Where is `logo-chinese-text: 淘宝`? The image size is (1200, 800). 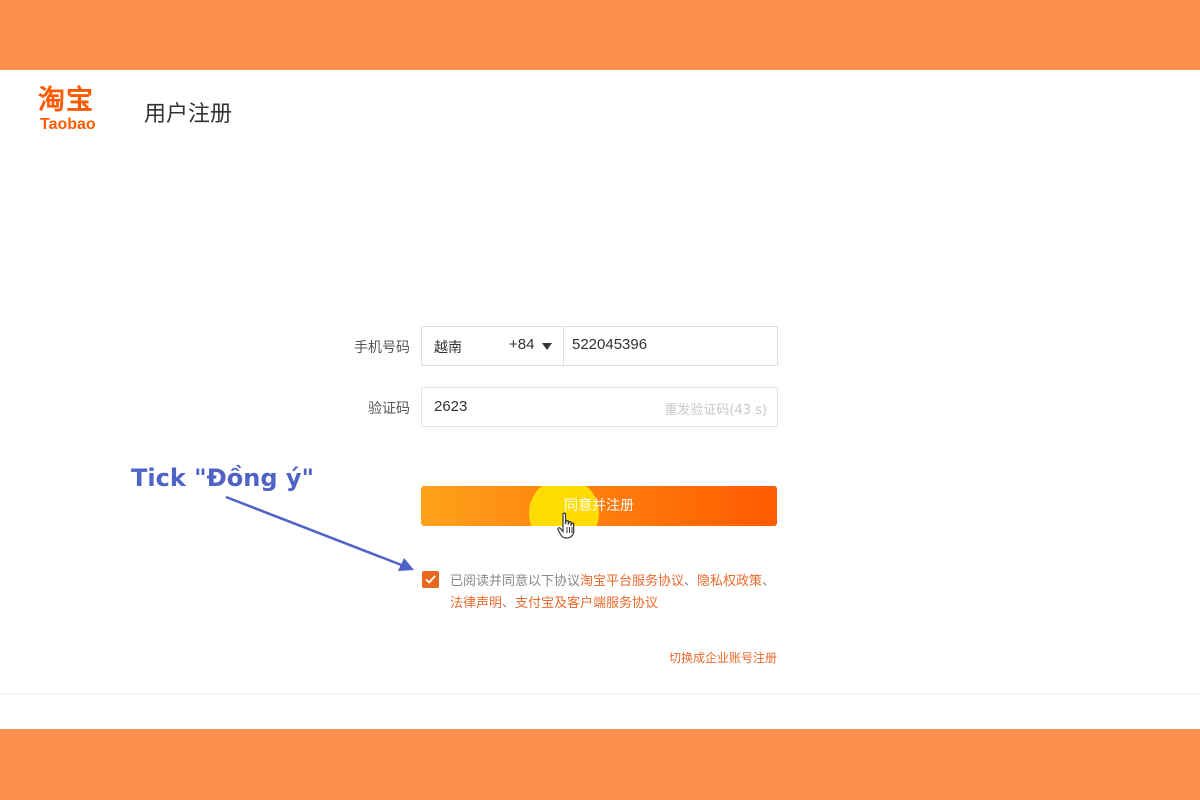 logo-chinese-text: 淘宝 is located at coordinates (66, 100).